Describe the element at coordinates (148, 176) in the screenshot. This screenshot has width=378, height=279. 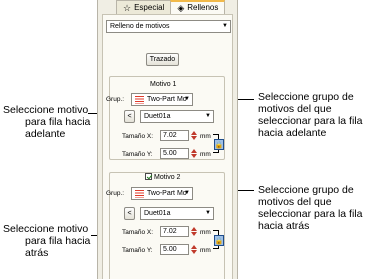
I see `motif2-enable-checkbox` at that location.